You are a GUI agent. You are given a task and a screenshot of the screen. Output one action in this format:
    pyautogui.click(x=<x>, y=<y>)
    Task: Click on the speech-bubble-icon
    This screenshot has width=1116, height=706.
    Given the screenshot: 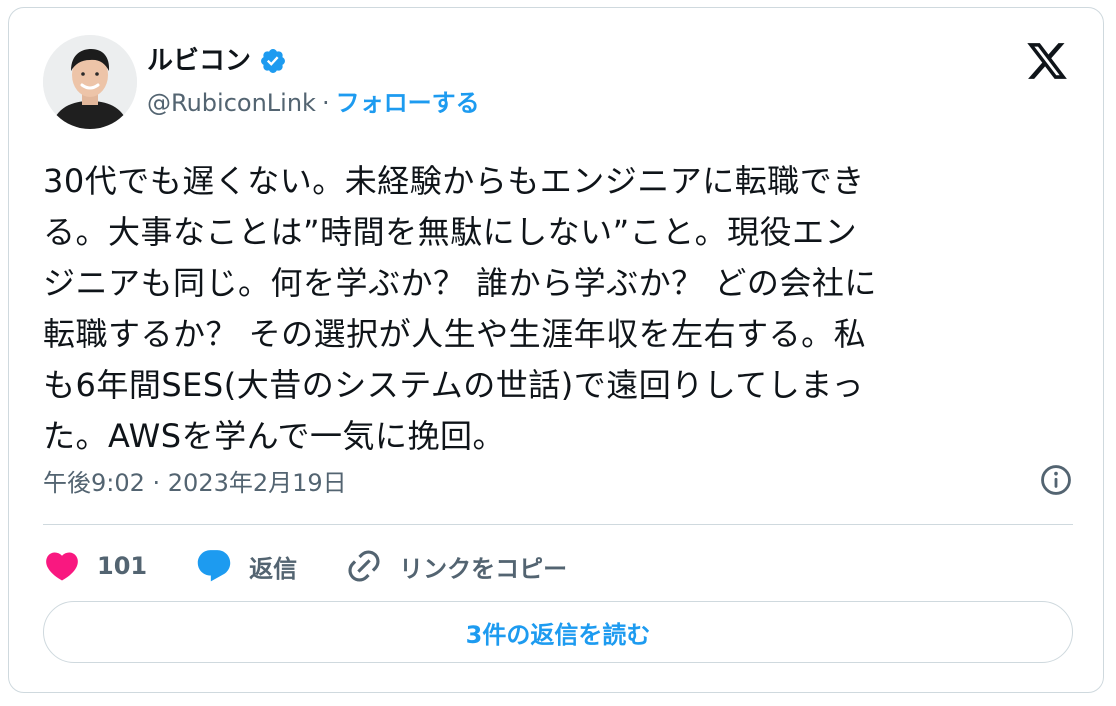 What is the action you would take?
    pyautogui.click(x=214, y=566)
    